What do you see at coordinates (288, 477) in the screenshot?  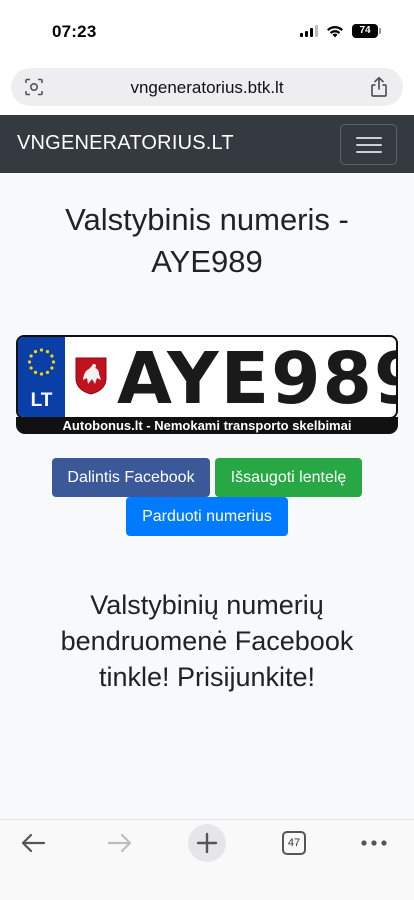 I see `save-plate-button: Išsaugoti lentelę` at bounding box center [288, 477].